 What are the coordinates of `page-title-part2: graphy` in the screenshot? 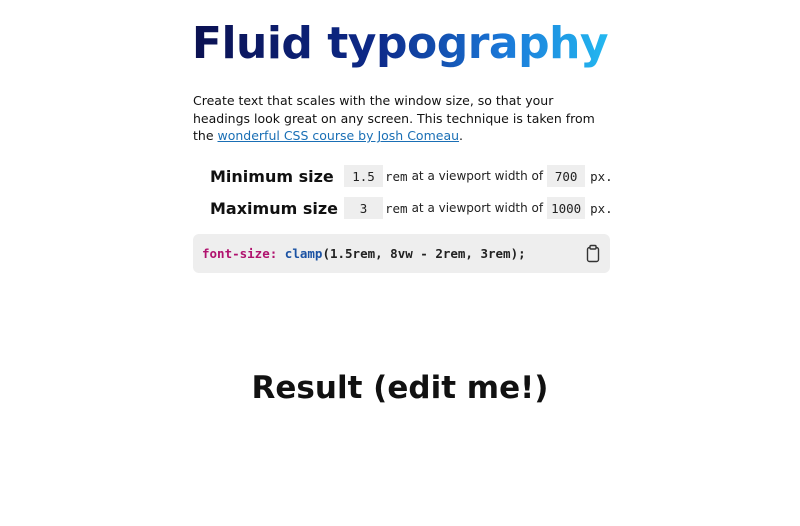 It's located at (522, 43).